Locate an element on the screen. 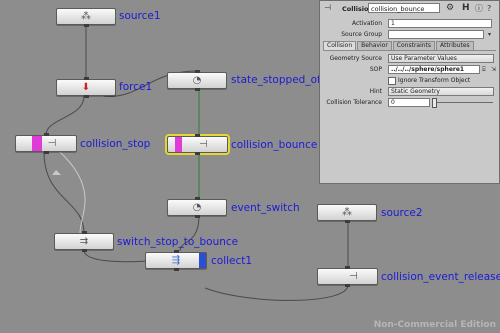  node-label-event-switch: event_switch is located at coordinates (265, 208).